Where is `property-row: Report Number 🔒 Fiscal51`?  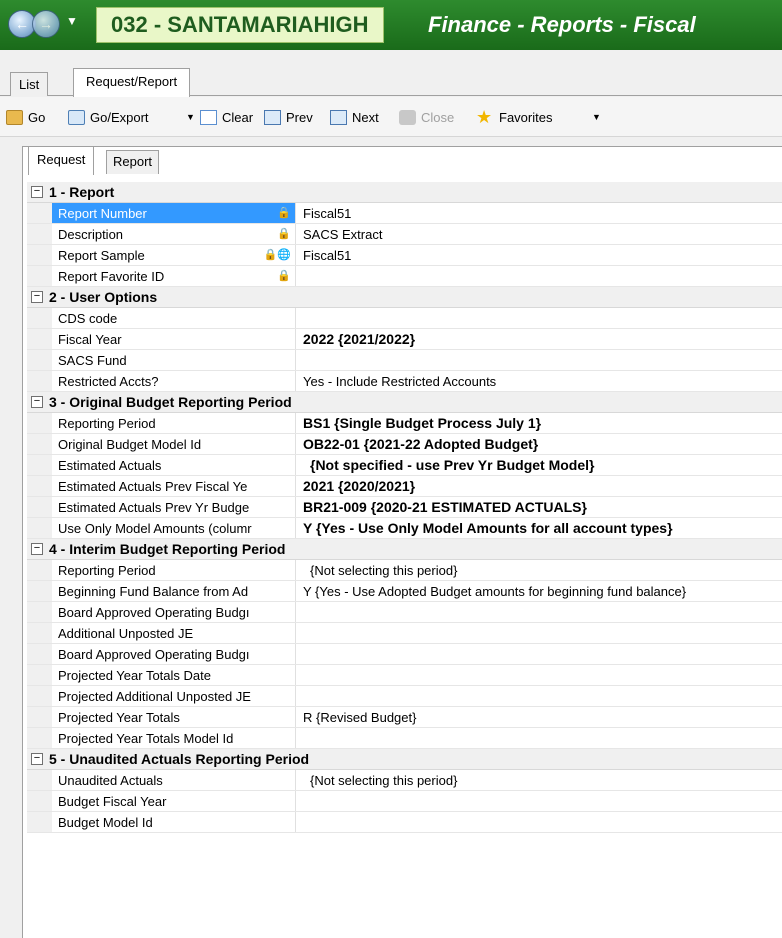 property-row: Report Number 🔒 Fiscal51 is located at coordinates (404, 213).